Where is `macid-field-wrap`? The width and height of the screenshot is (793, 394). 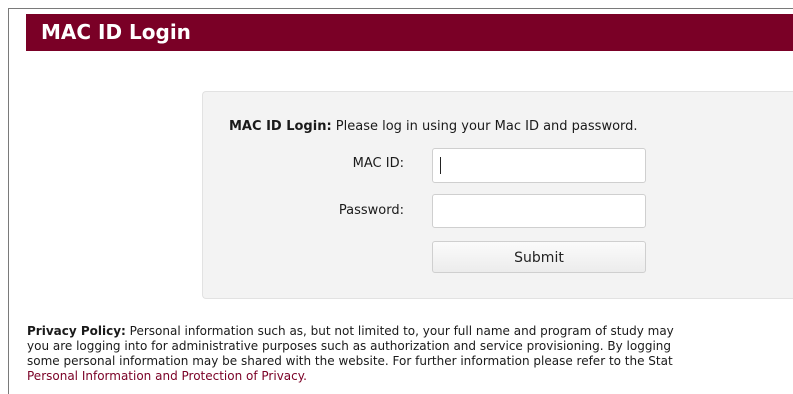 macid-field-wrap is located at coordinates (539, 165).